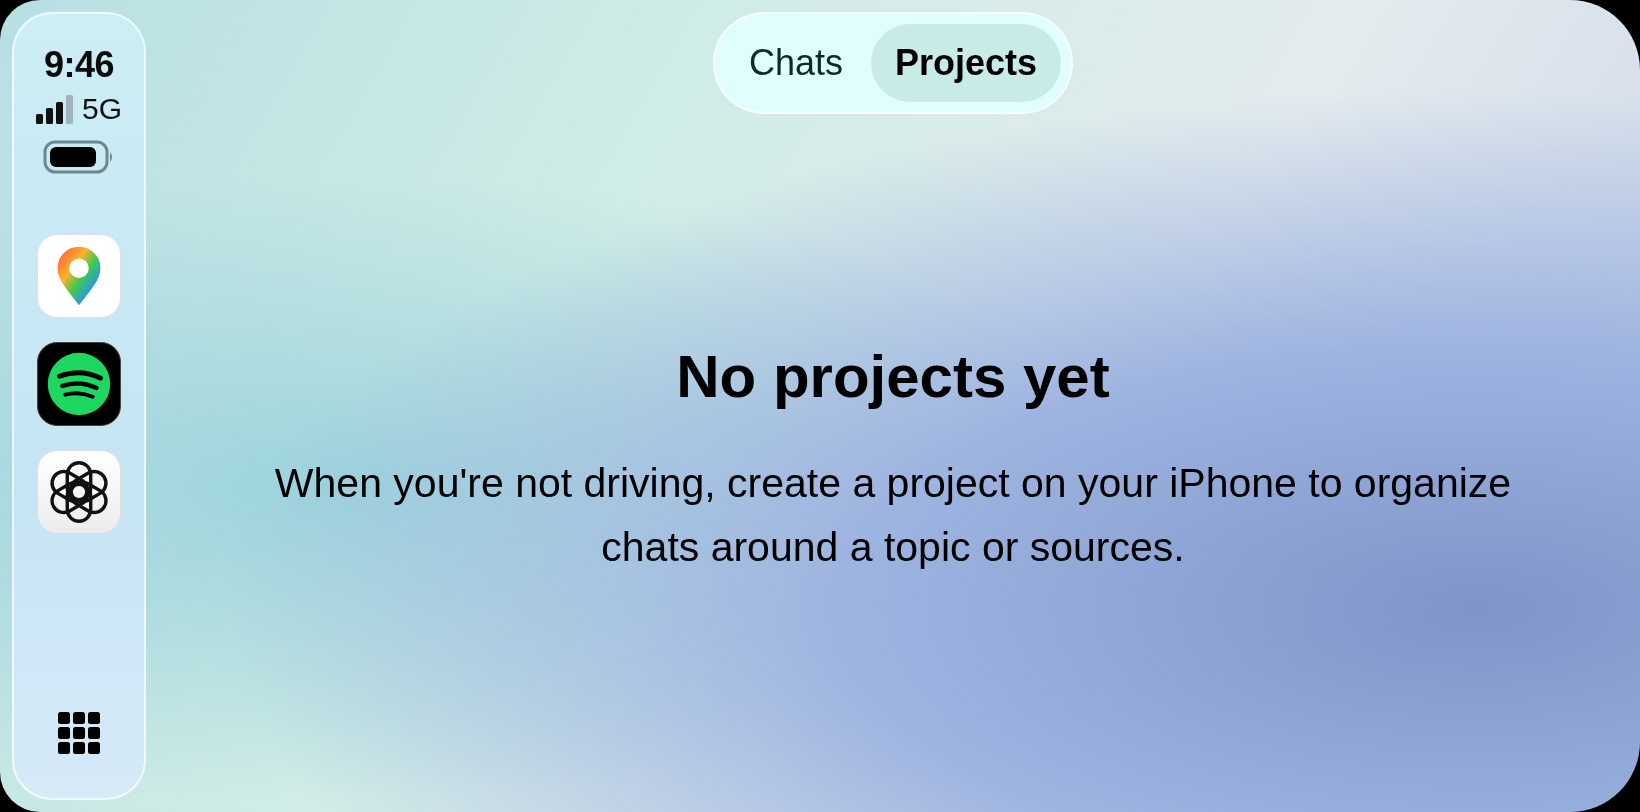 The width and height of the screenshot is (1640, 812). Describe the element at coordinates (79, 157) in the screenshot. I see `battery-icon` at that location.